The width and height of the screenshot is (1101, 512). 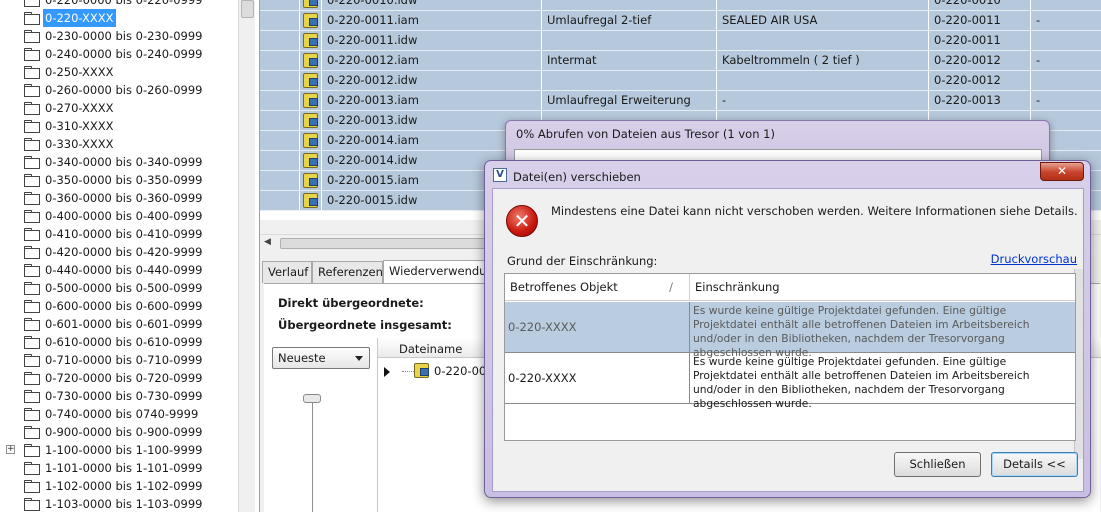 What do you see at coordinates (629, 60) in the screenshot?
I see `title-cell: Intermat` at bounding box center [629, 60].